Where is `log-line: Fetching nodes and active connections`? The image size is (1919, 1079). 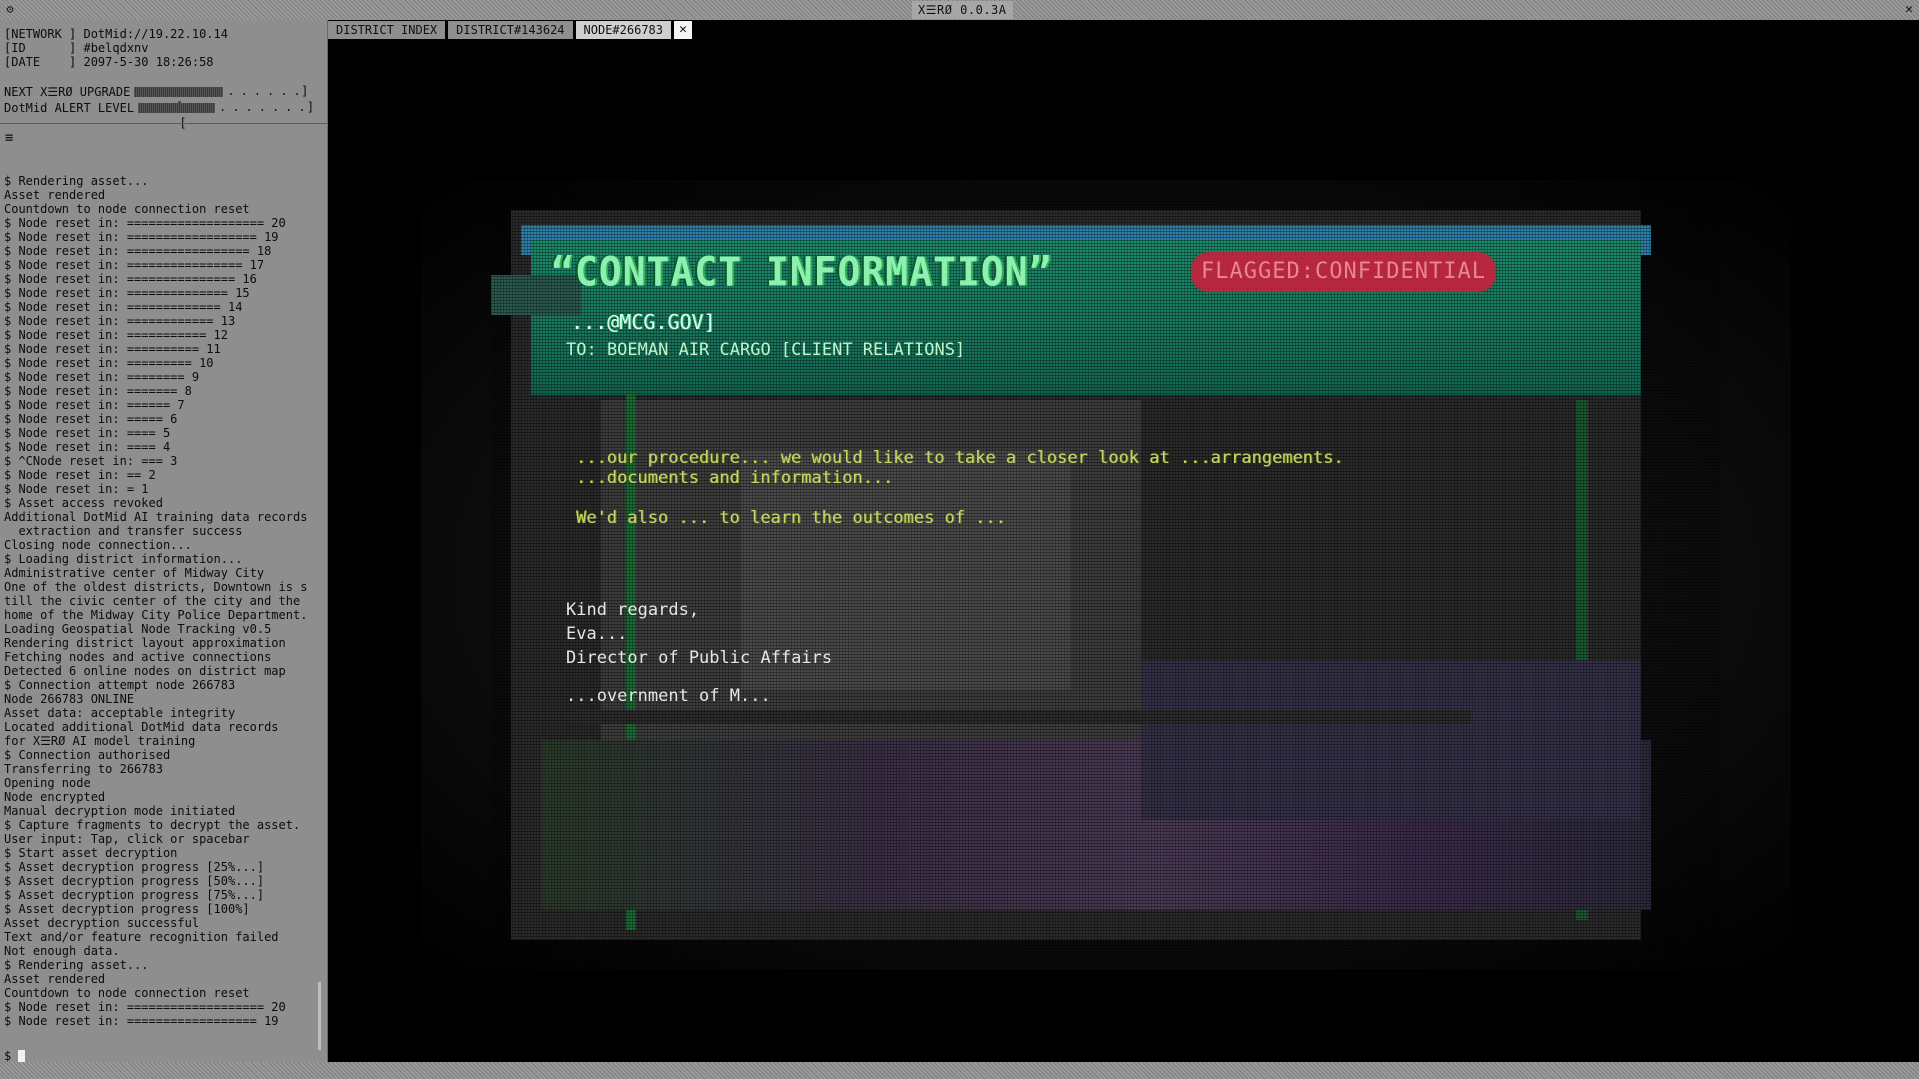 log-line: Fetching nodes and active connections is located at coordinates (138, 657).